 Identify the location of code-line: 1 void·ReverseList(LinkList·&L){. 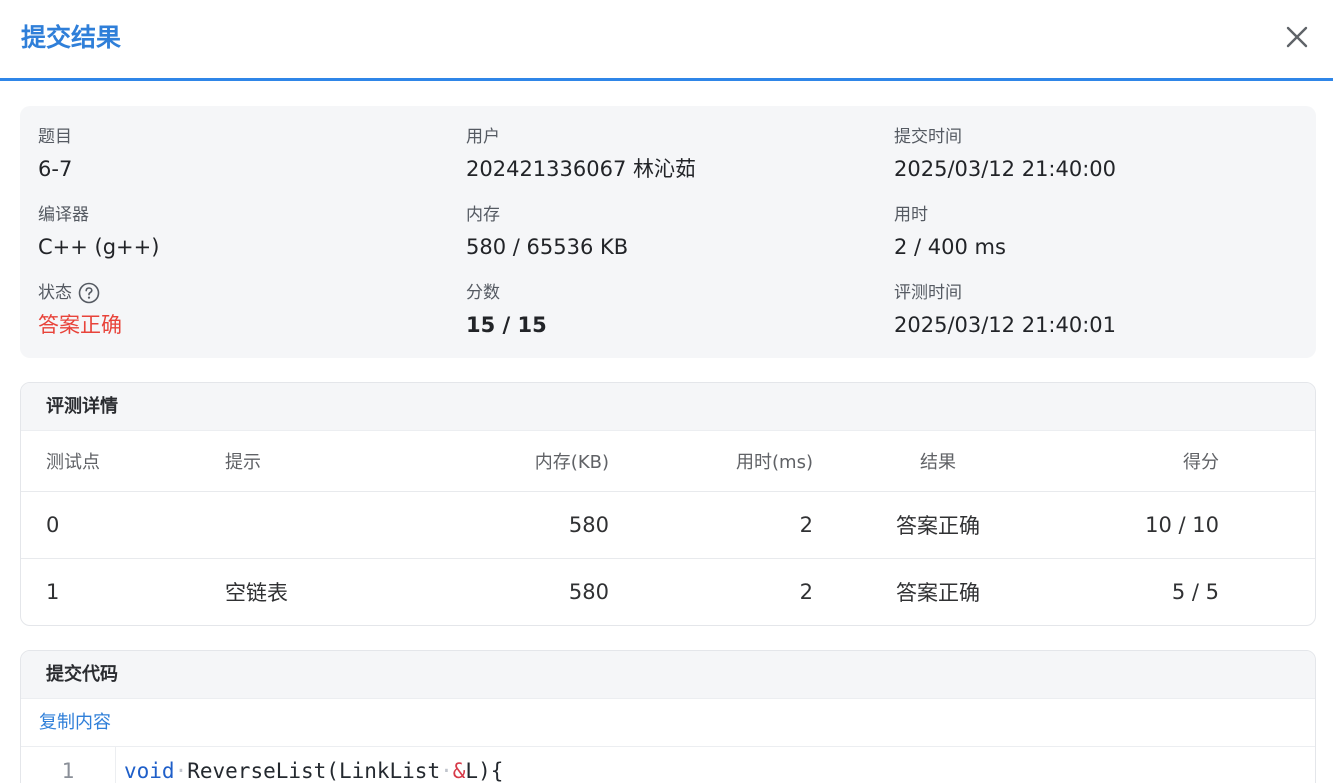
(668, 765).